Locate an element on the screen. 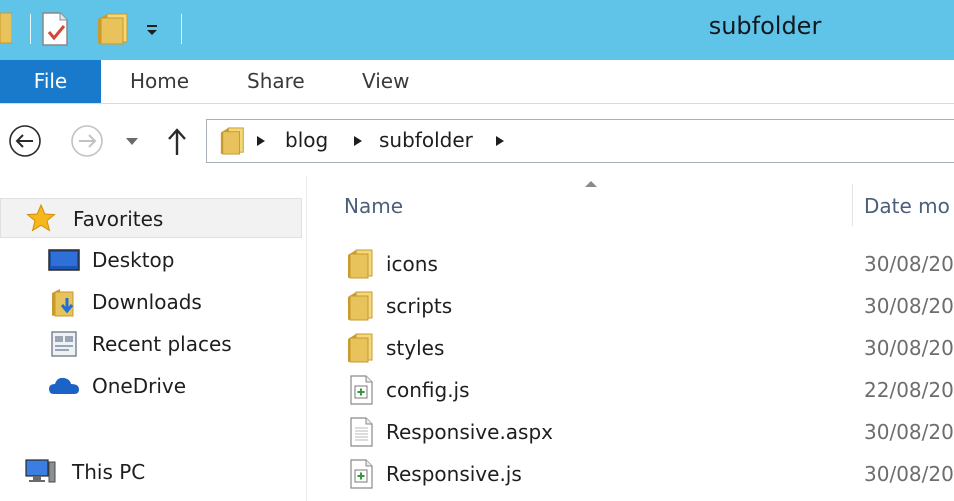 The image size is (954, 501). file-date: 22/08/20 is located at coordinates (909, 390).